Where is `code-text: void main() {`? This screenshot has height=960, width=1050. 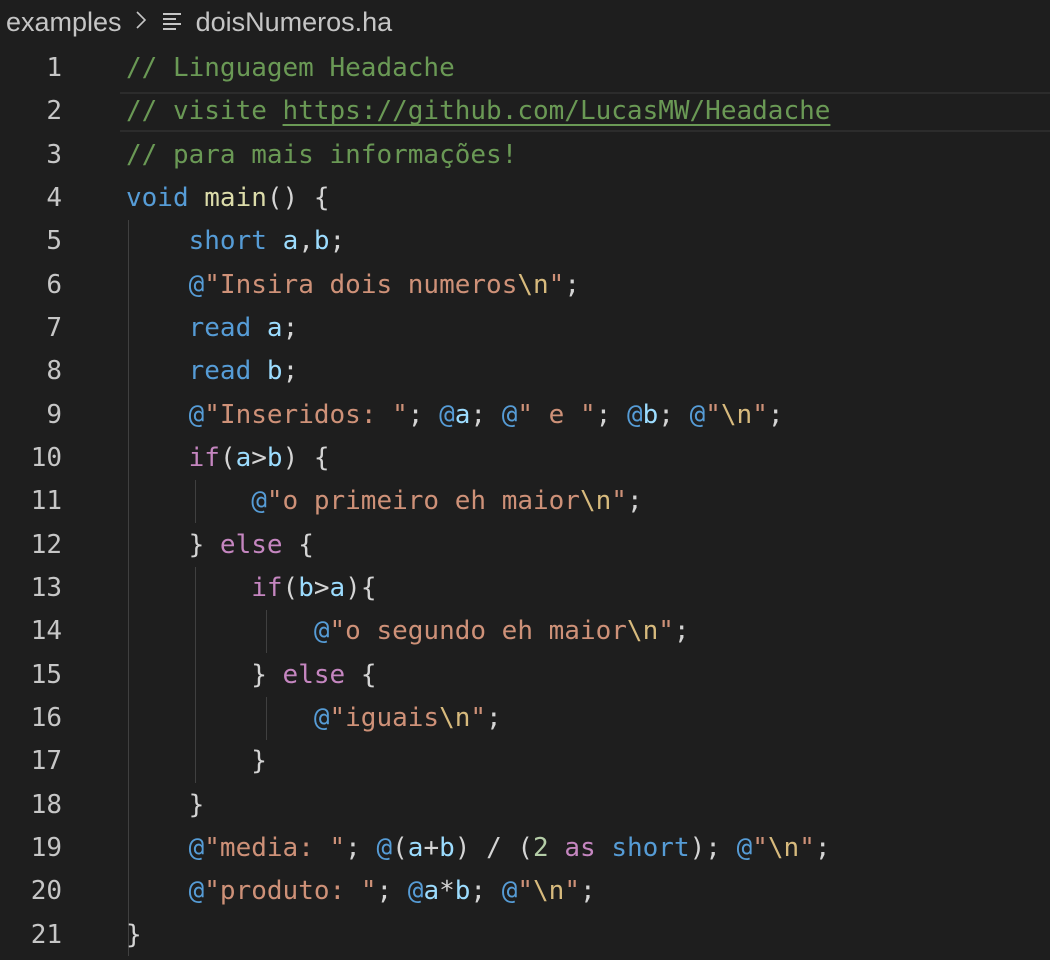
code-text: void main() { is located at coordinates (228, 198).